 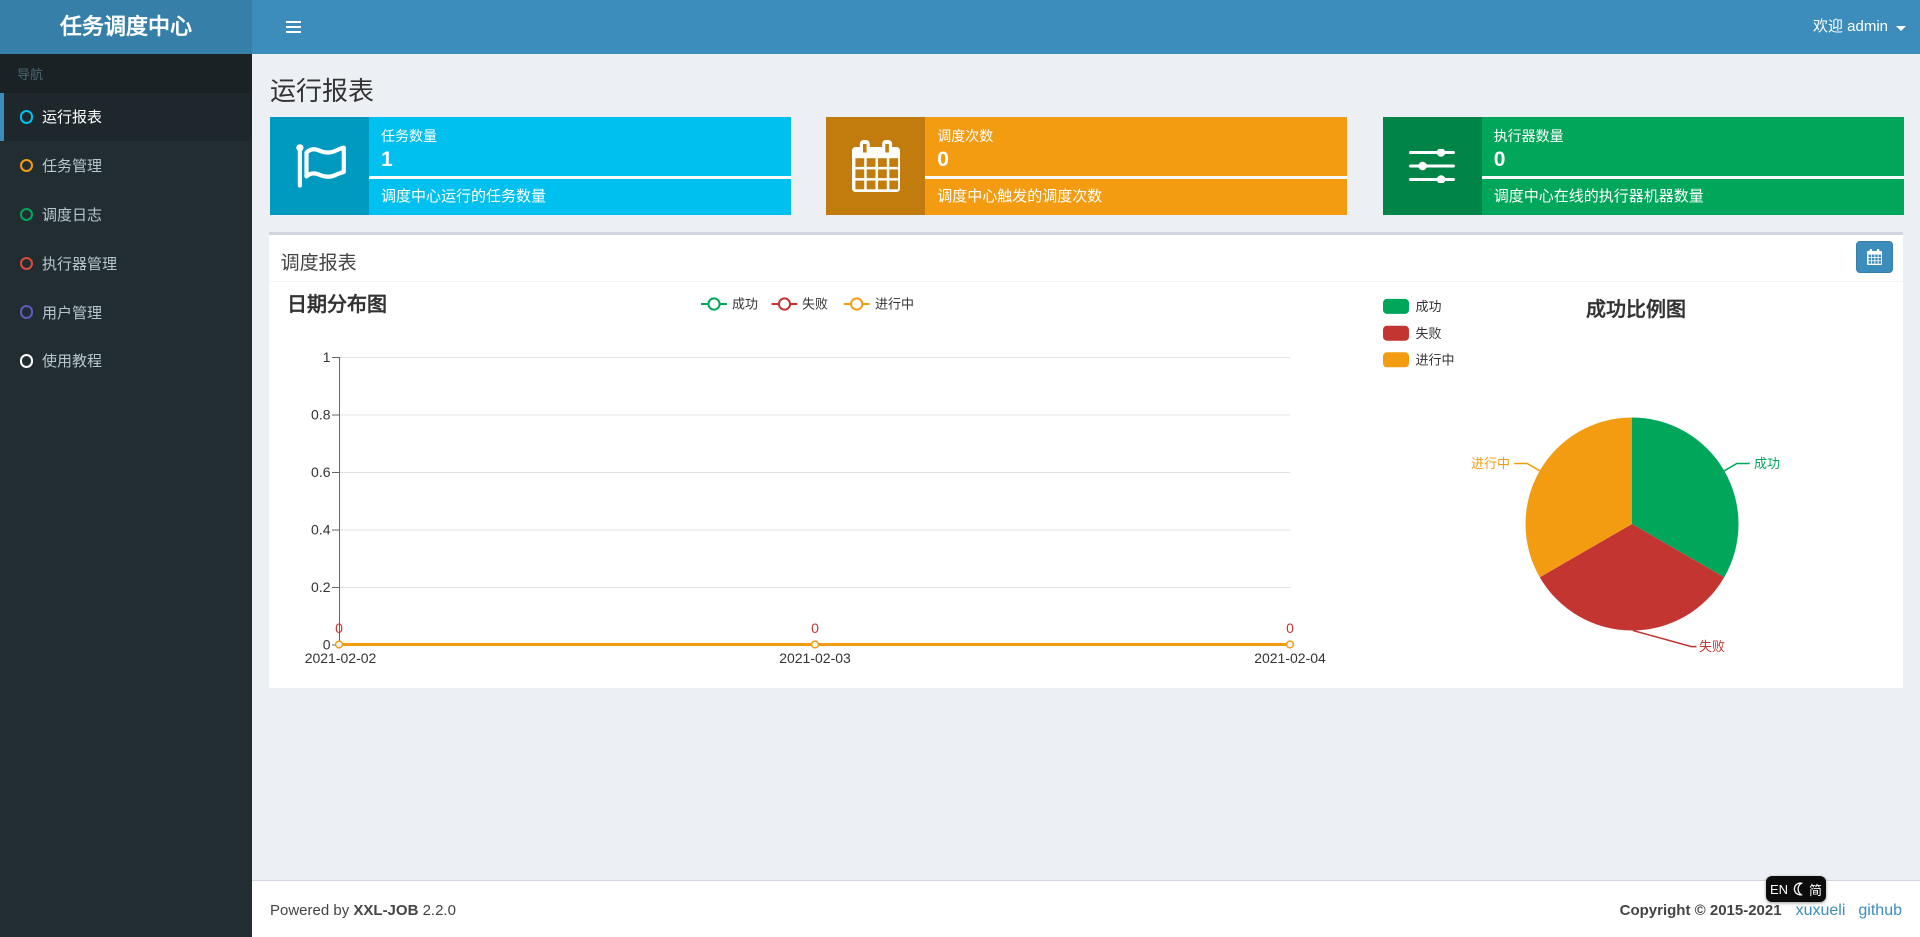 What do you see at coordinates (337, 304) in the screenshot?
I see `svg-text: 日期分布图` at bounding box center [337, 304].